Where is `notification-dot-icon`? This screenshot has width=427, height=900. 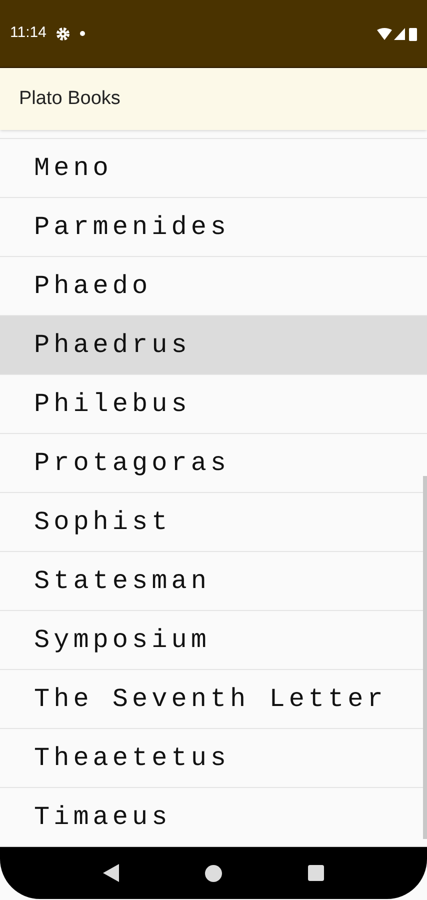 notification-dot-icon is located at coordinates (83, 33).